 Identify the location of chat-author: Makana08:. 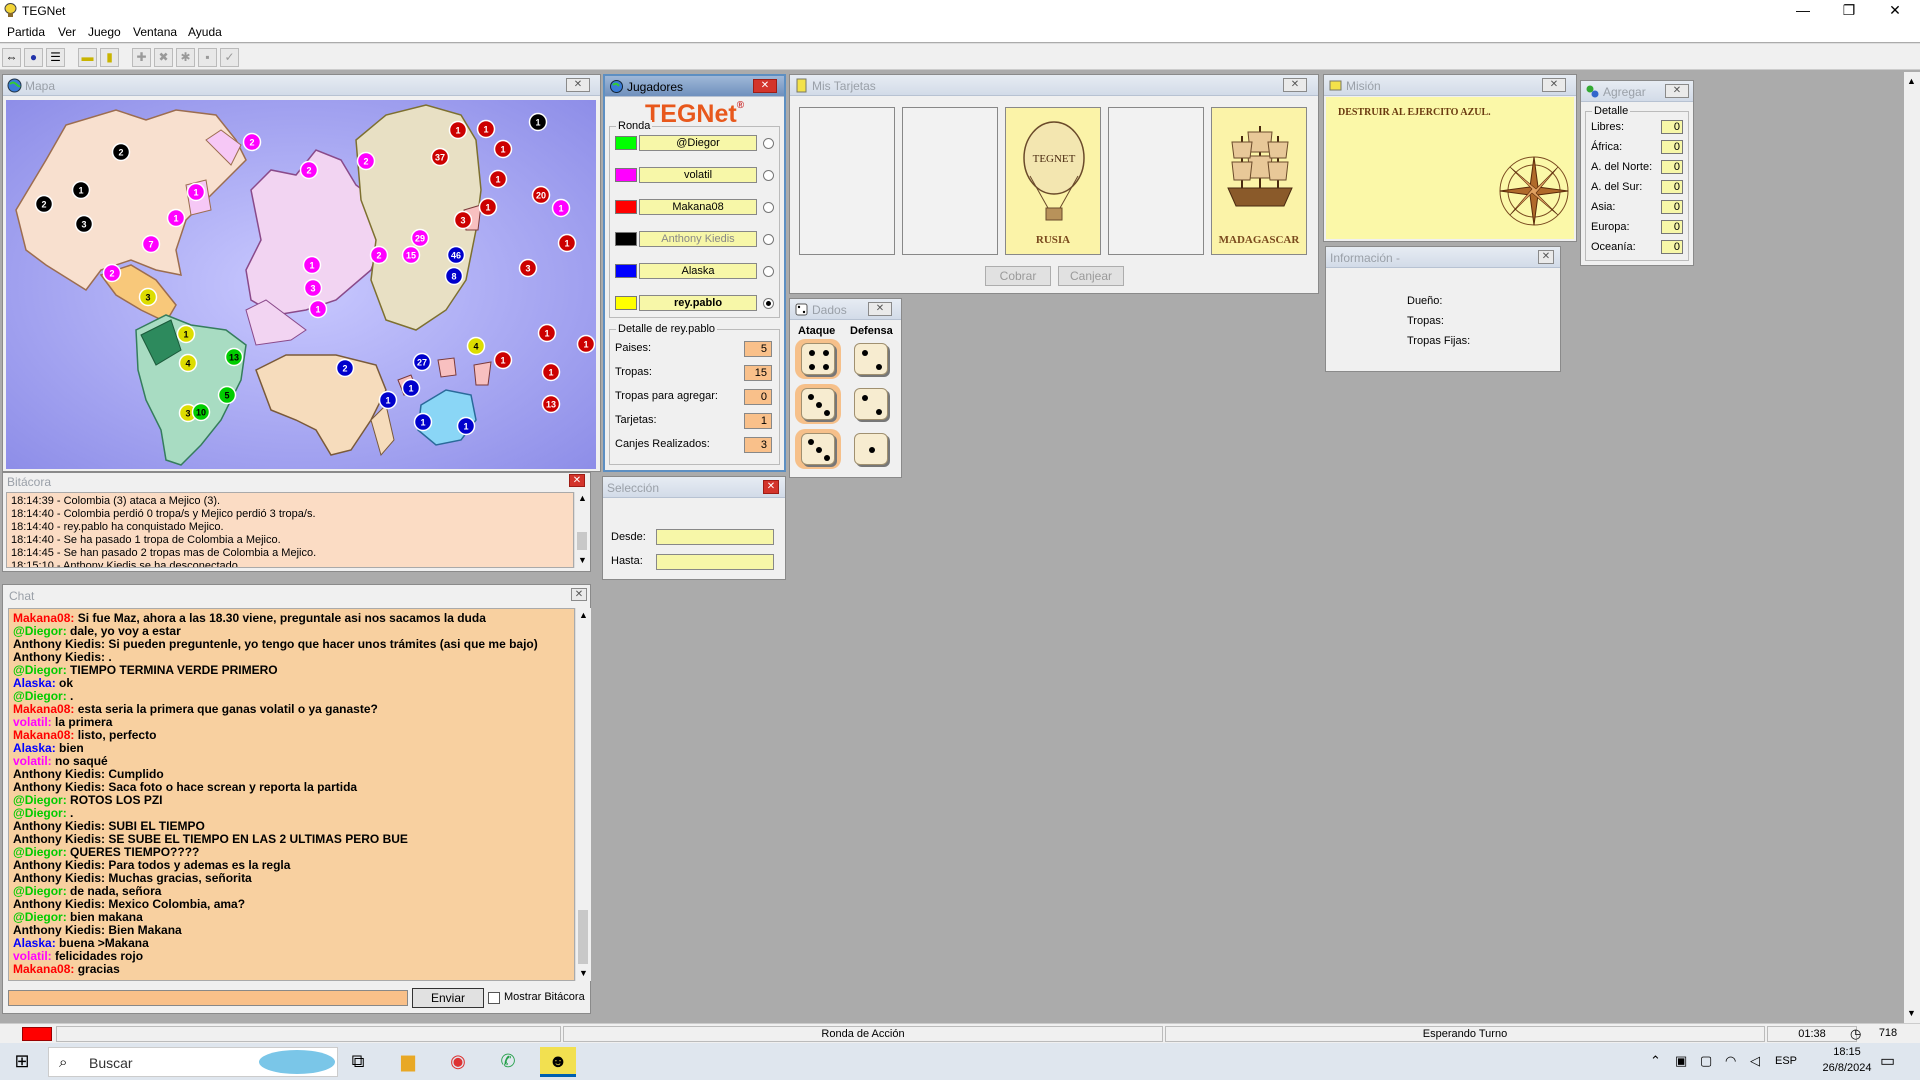
(44, 618).